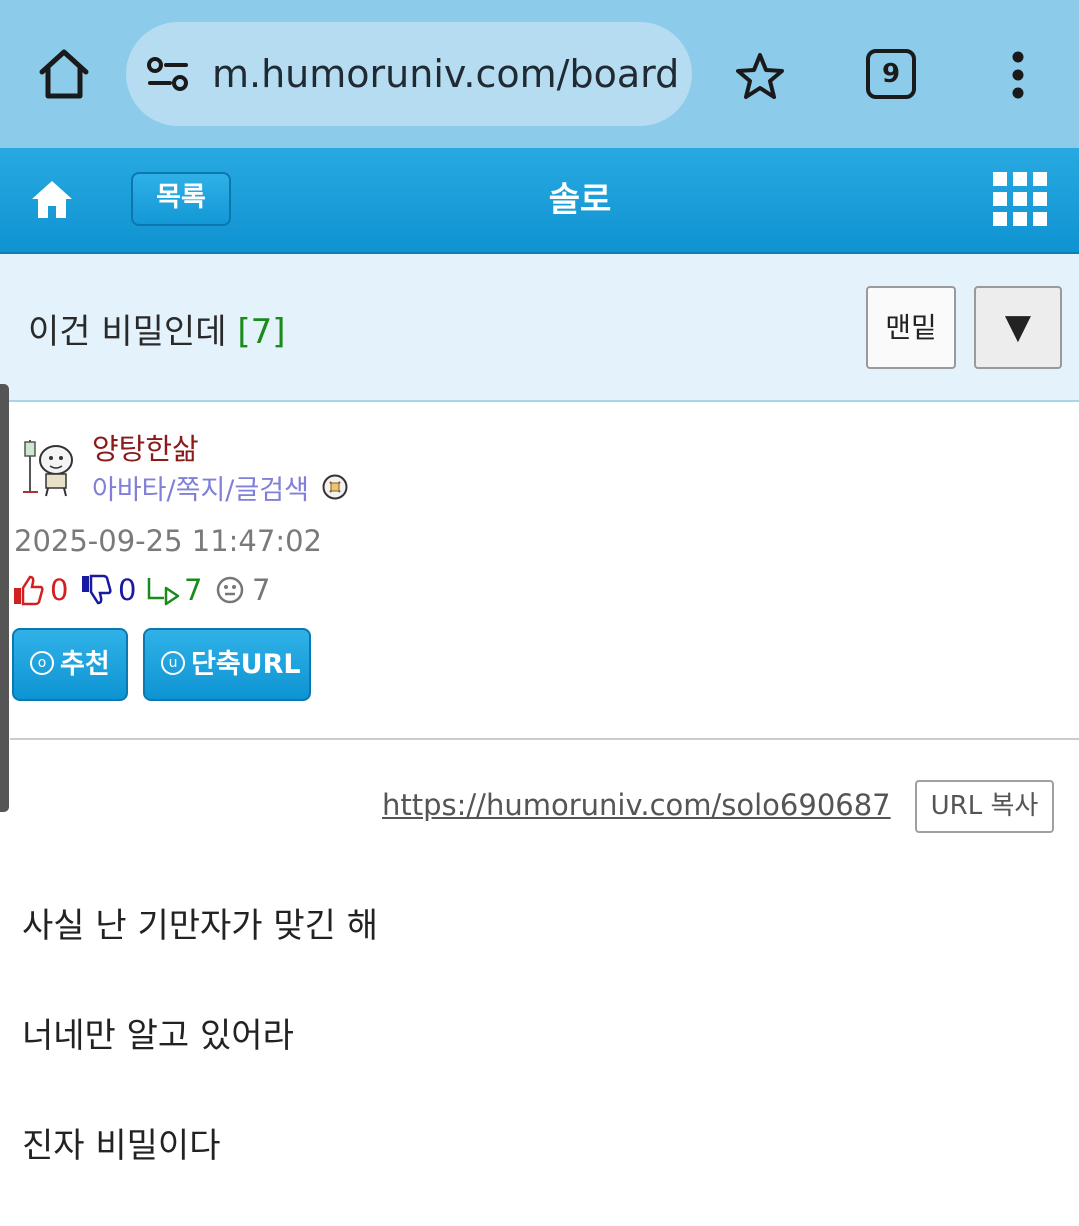 Image resolution: width=1079 pixels, height=1226 pixels. I want to click on like-count: 0, so click(59, 590).